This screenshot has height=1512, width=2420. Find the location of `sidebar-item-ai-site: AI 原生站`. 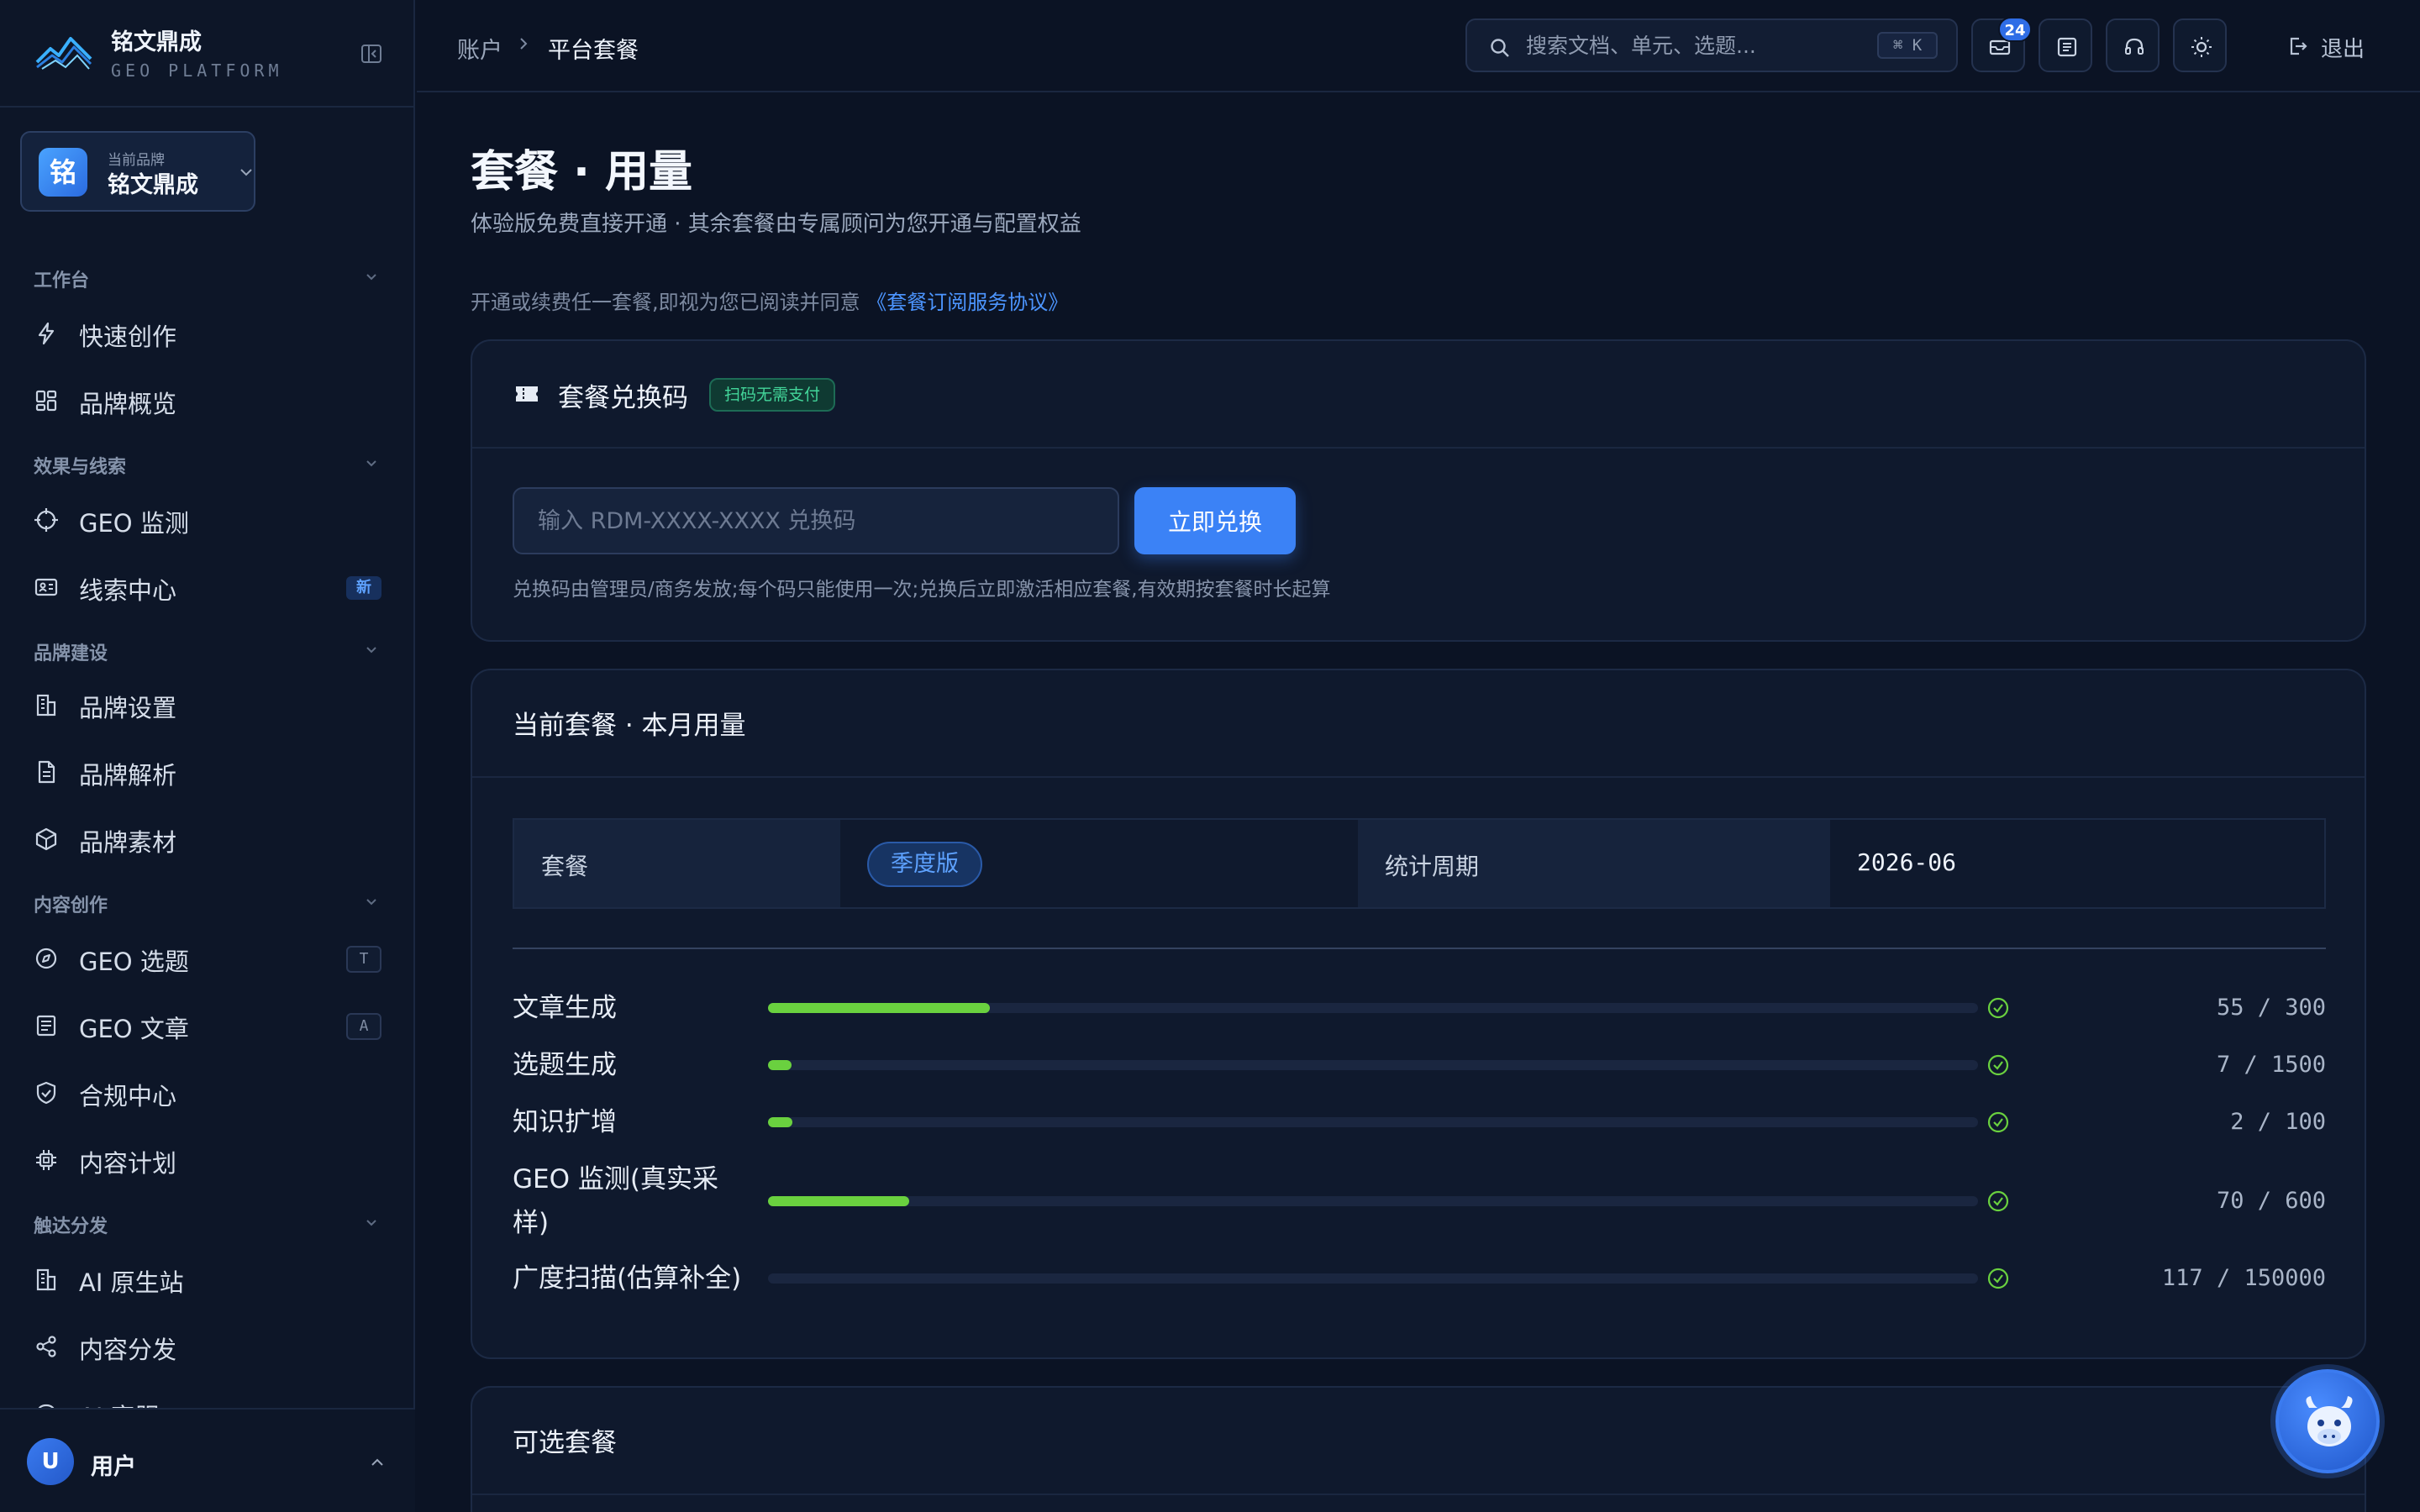

sidebar-item-ai-site: AI 原生站 is located at coordinates (207, 1278).